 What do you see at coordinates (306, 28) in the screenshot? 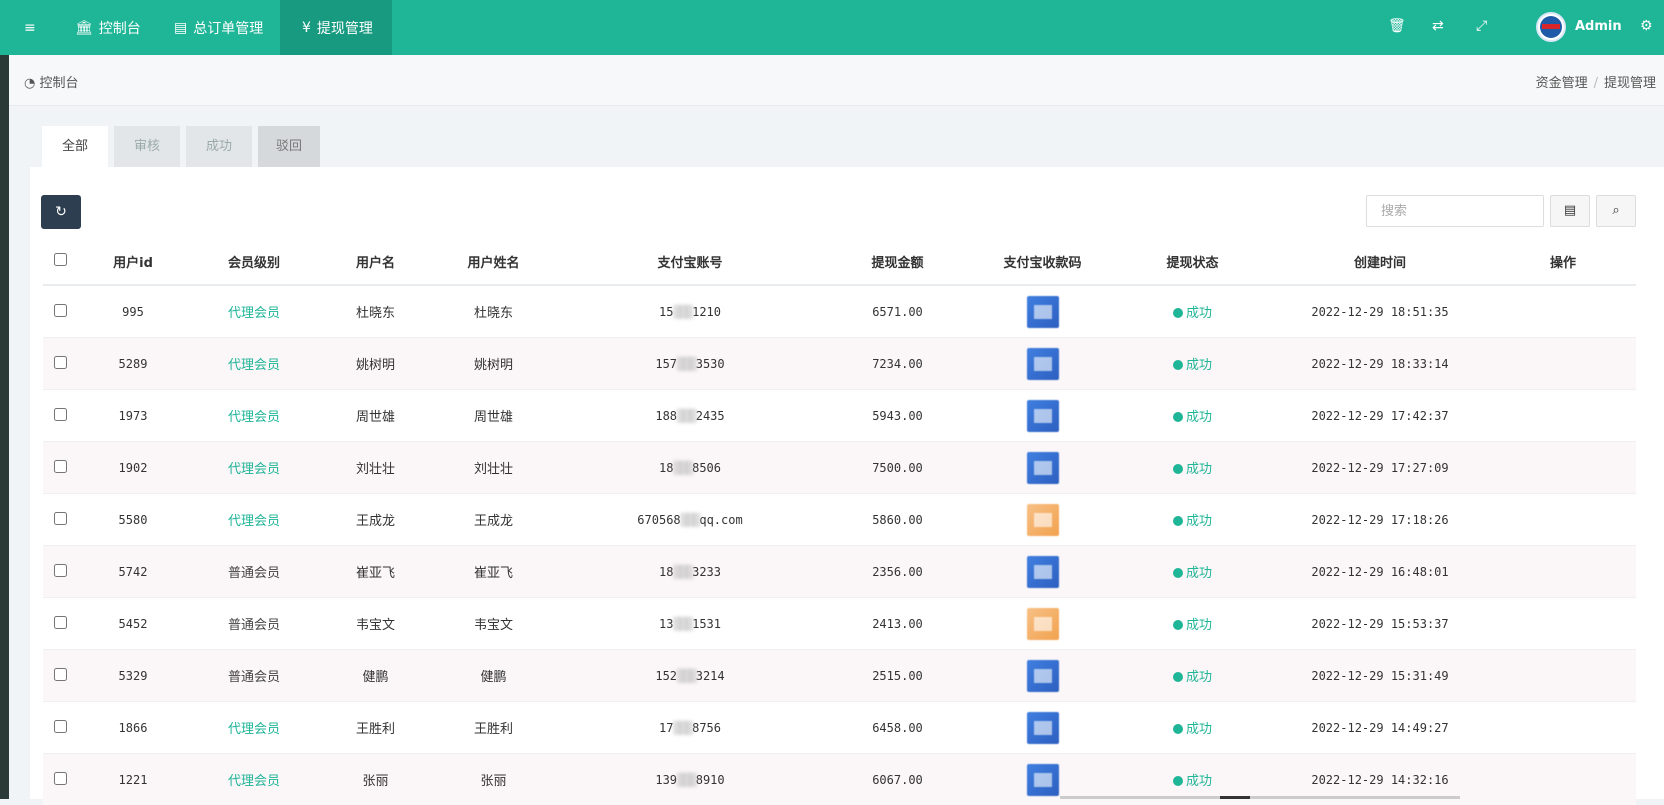
I see `yen-icon: ¥` at bounding box center [306, 28].